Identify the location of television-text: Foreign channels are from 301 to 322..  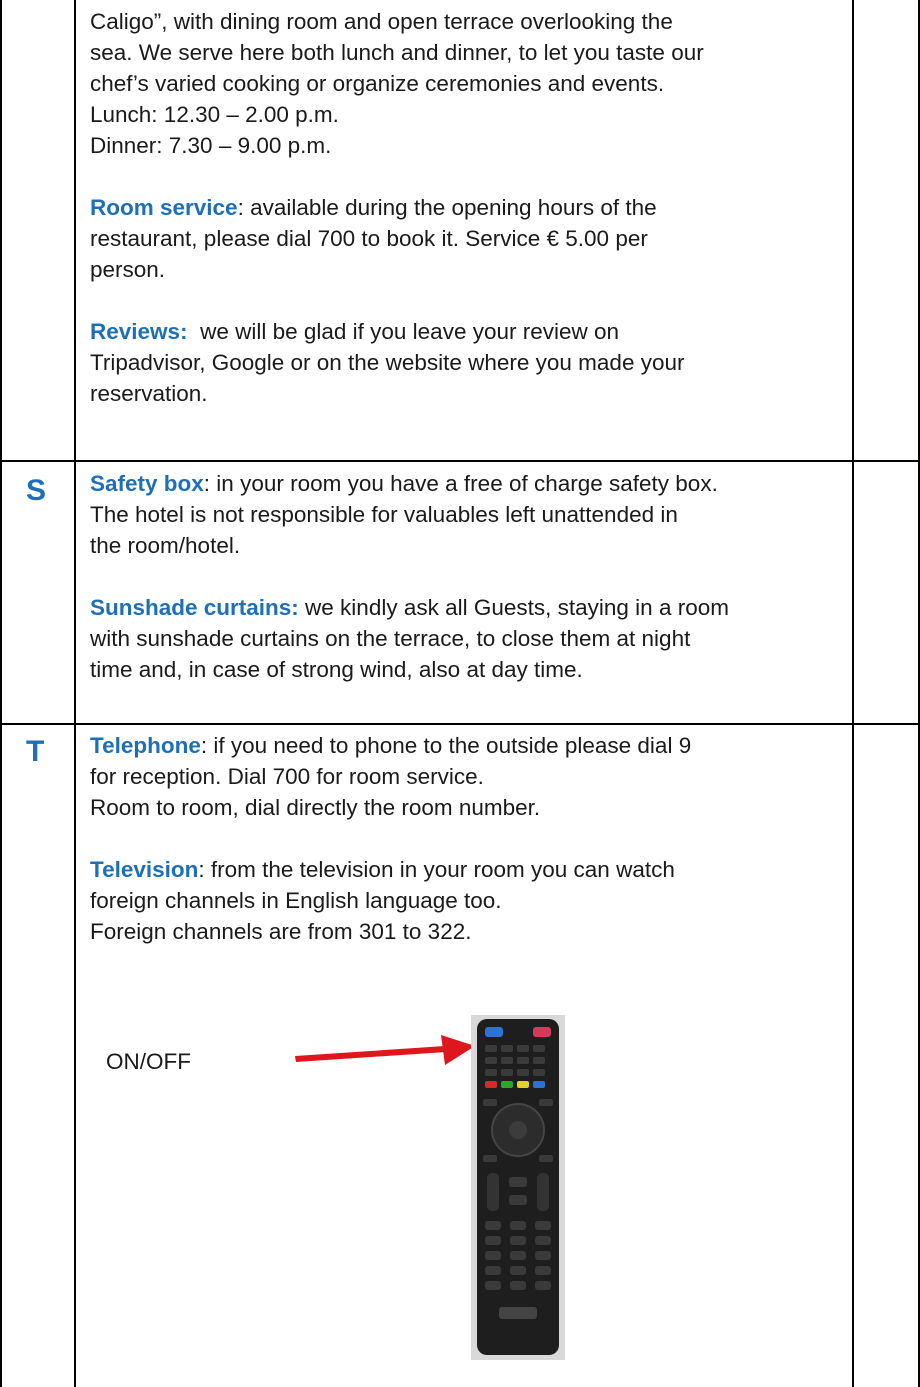
(281, 931).